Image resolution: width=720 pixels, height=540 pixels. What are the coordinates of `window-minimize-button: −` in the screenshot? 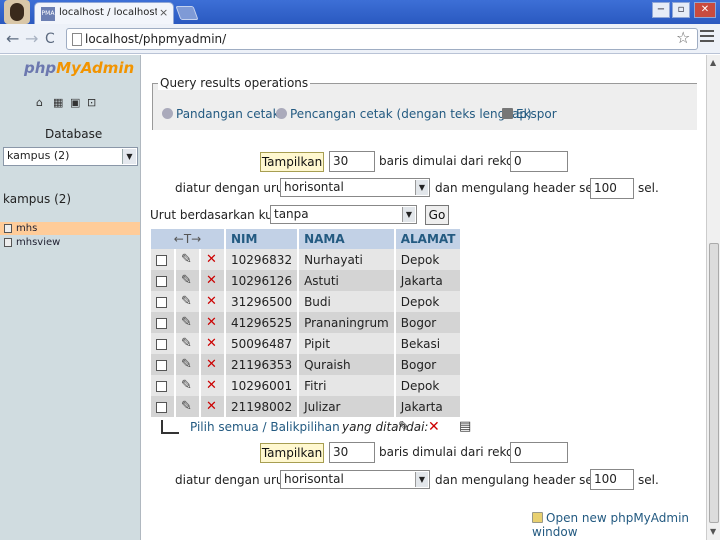 It's located at (661, 10).